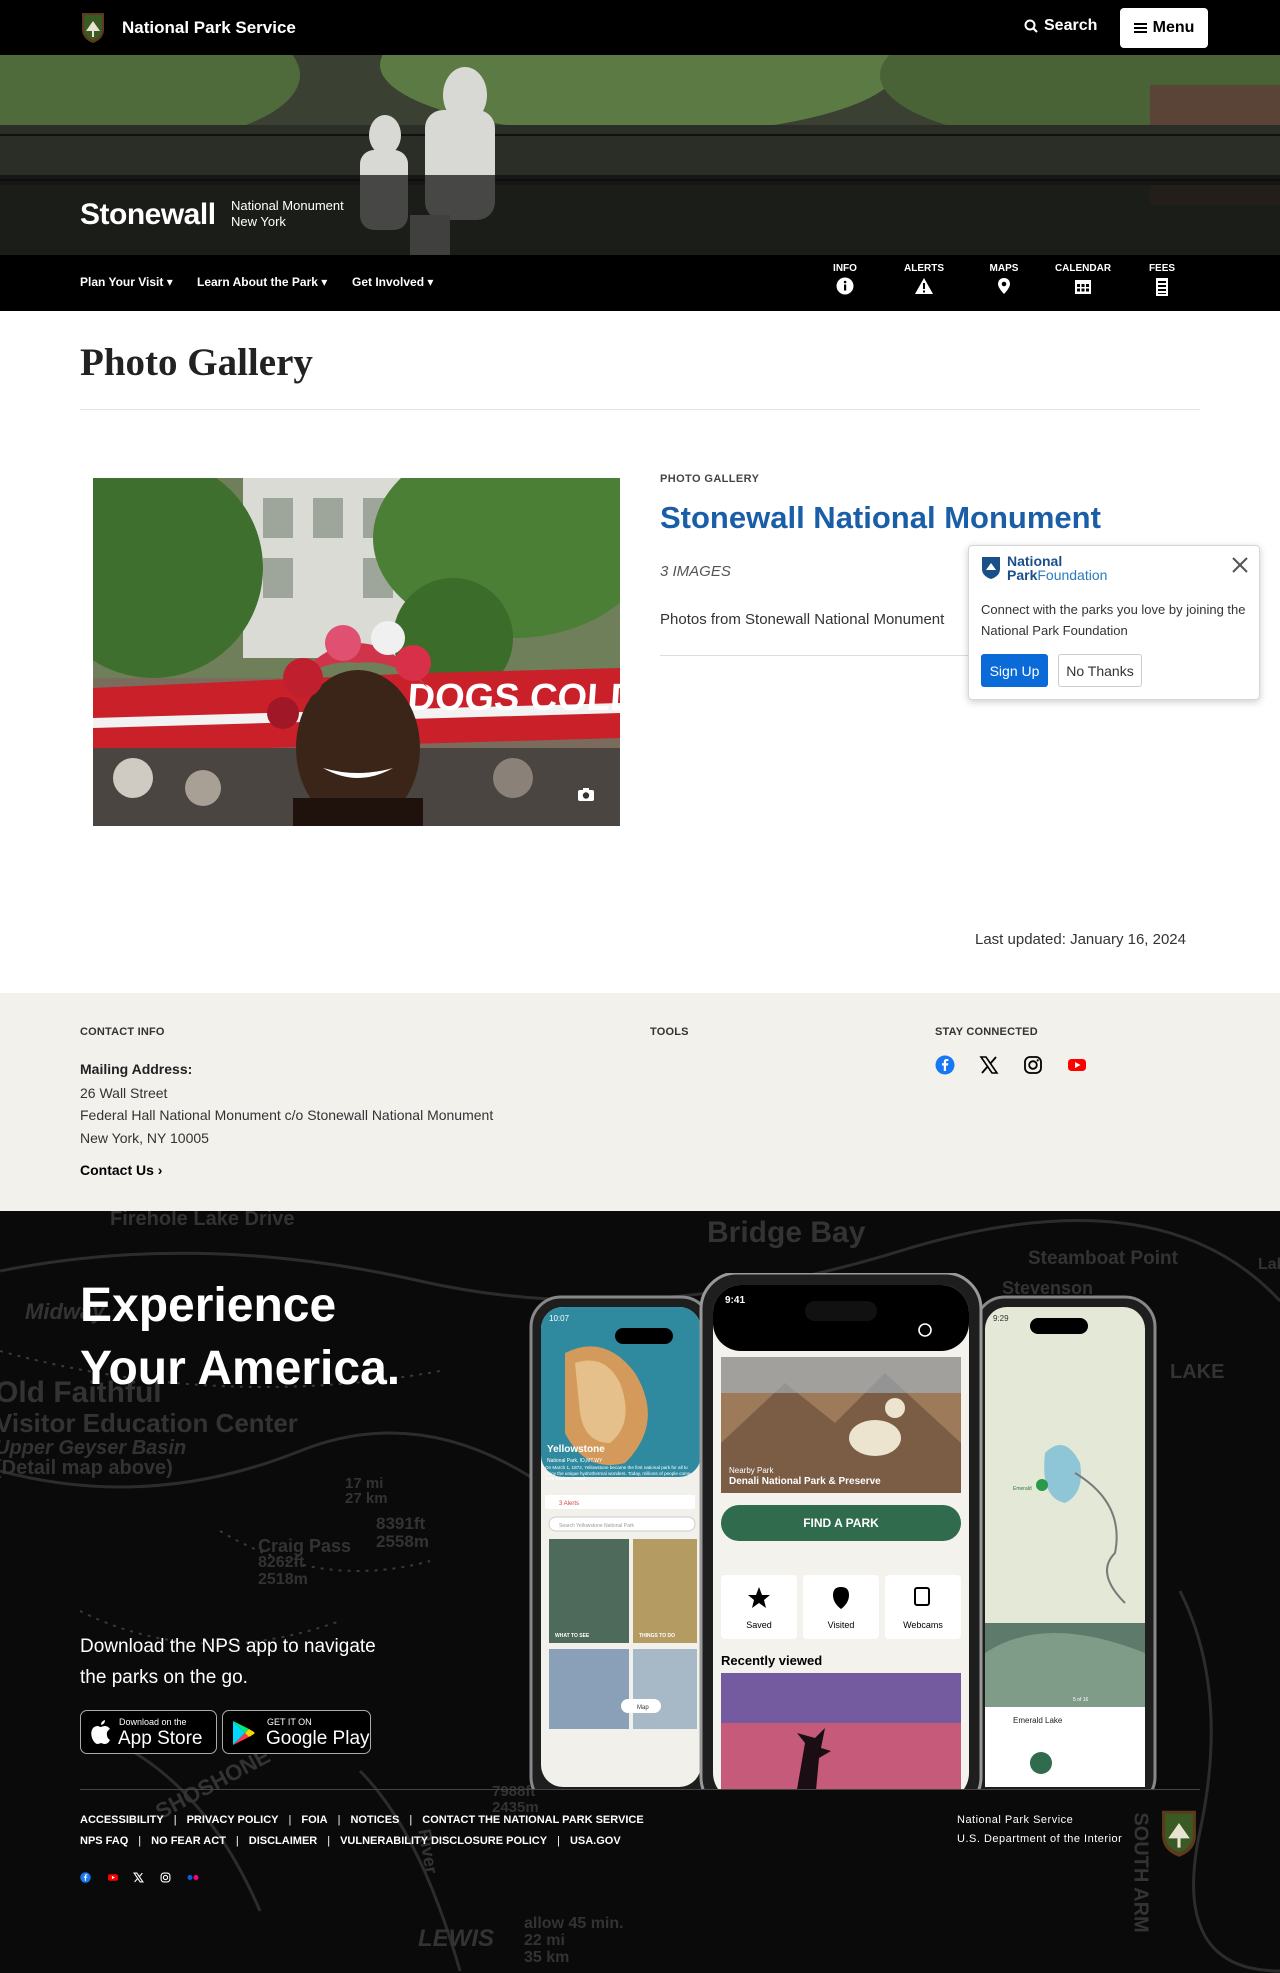 Image resolution: width=1280 pixels, height=1973 pixels. What do you see at coordinates (751, 1470) in the screenshot?
I see `phone-center-nearby-label: Nearby Park` at bounding box center [751, 1470].